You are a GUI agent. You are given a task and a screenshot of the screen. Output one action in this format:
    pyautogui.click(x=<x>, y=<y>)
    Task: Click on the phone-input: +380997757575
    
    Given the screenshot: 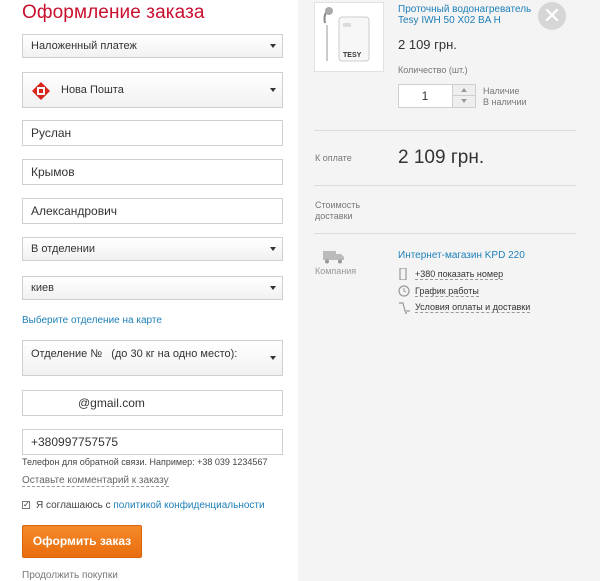 What is the action you would take?
    pyautogui.click(x=152, y=442)
    